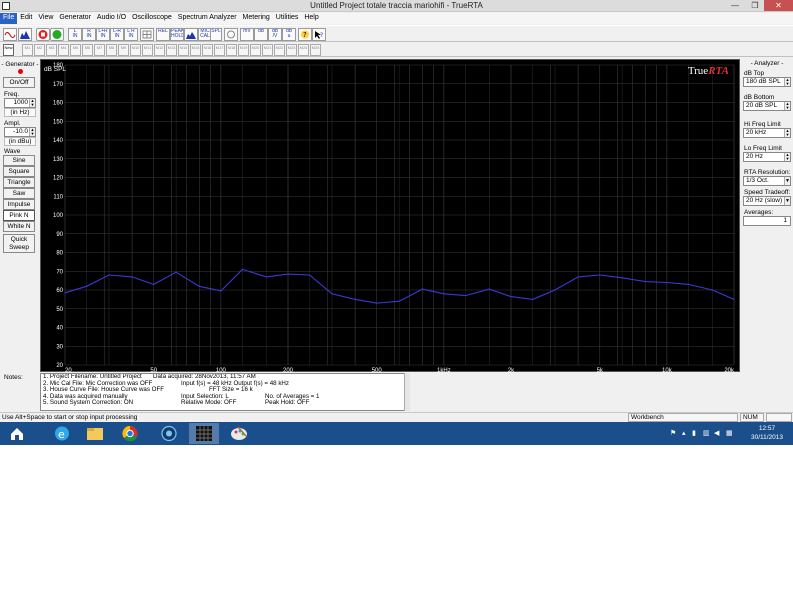 This screenshot has height=600, width=793. I want to click on wave-white-noise-button: White N, so click(19, 226).